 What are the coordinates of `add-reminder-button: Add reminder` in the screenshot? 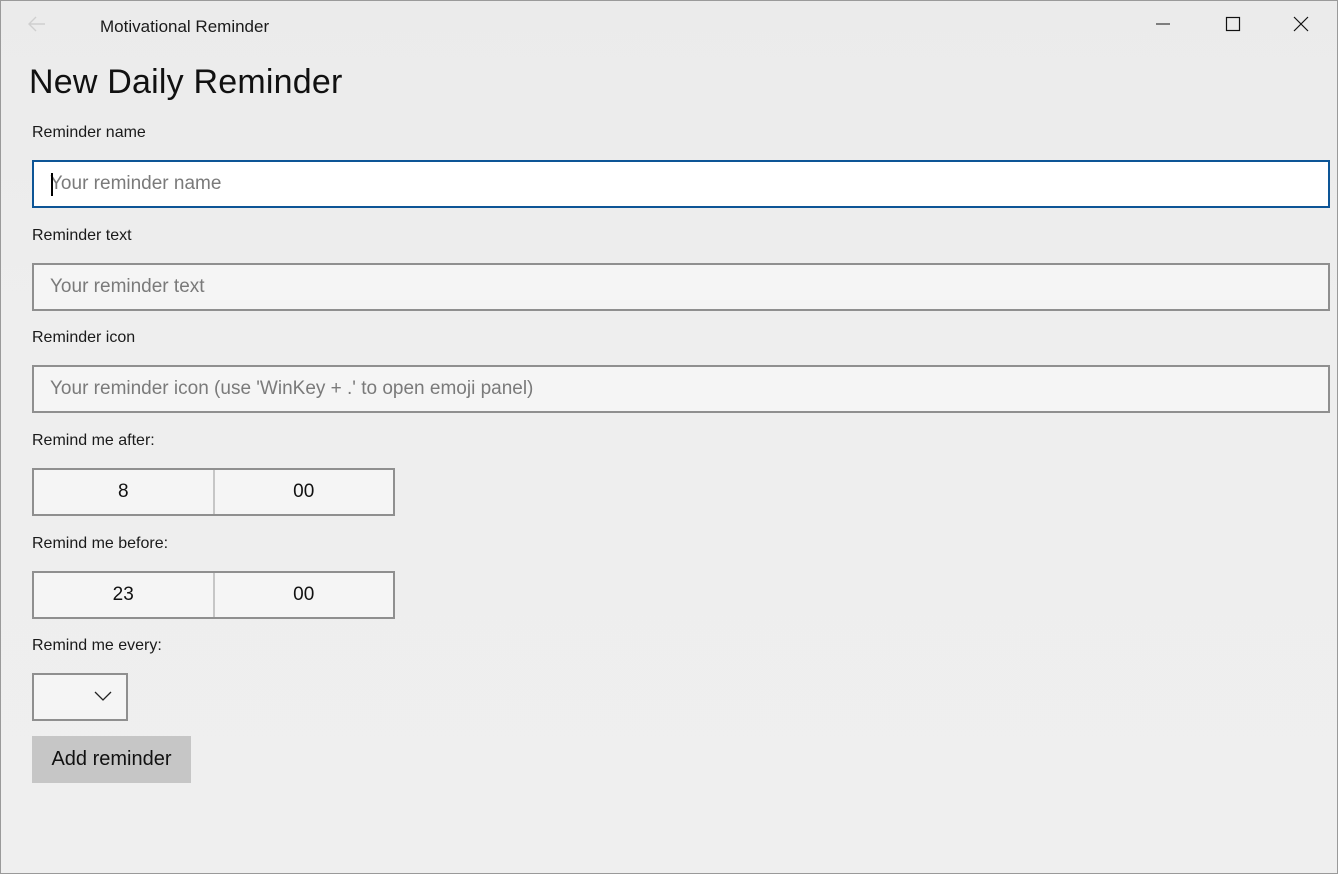 It's located at (111, 759).